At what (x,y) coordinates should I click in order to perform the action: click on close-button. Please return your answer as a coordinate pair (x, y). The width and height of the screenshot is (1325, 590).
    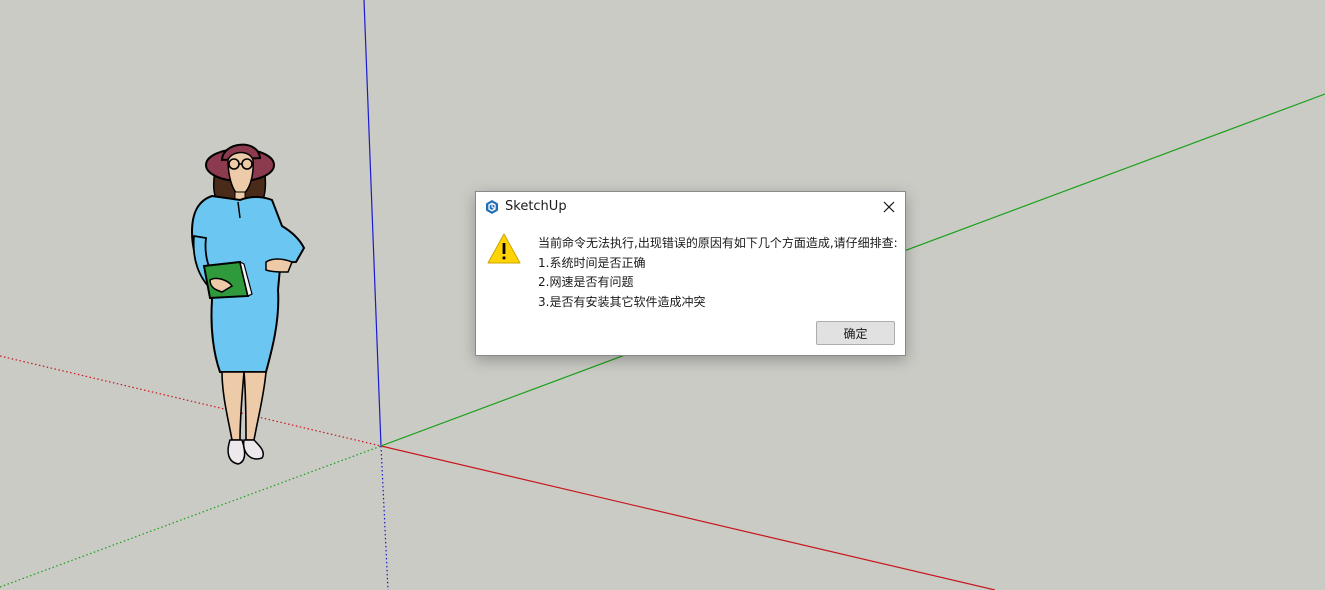
    Looking at the image, I should click on (889, 207).